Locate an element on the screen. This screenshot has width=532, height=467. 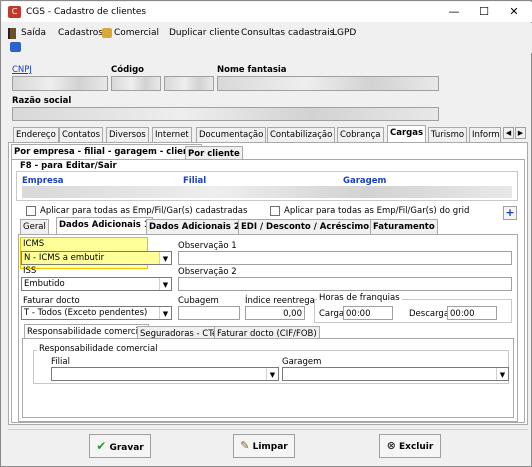
innertab-dados-adicionais-2: Dados Adicionais 2 is located at coordinates (194, 227).